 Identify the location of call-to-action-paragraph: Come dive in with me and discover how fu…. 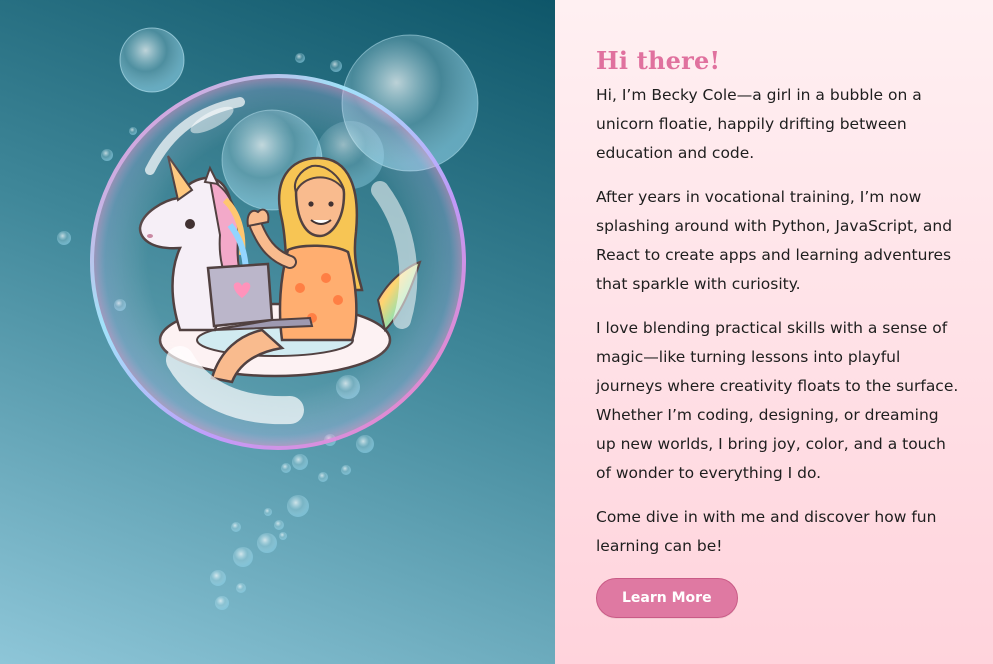
(766, 531).